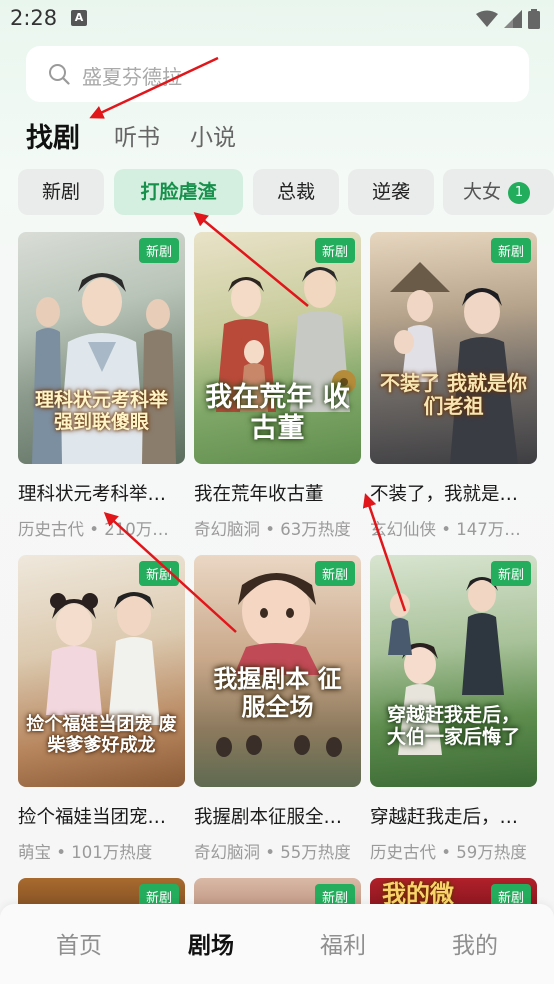  I want to click on category-chips: 新剧 打脸虐渣 总裁 逆袭 大女, so click(286, 192).